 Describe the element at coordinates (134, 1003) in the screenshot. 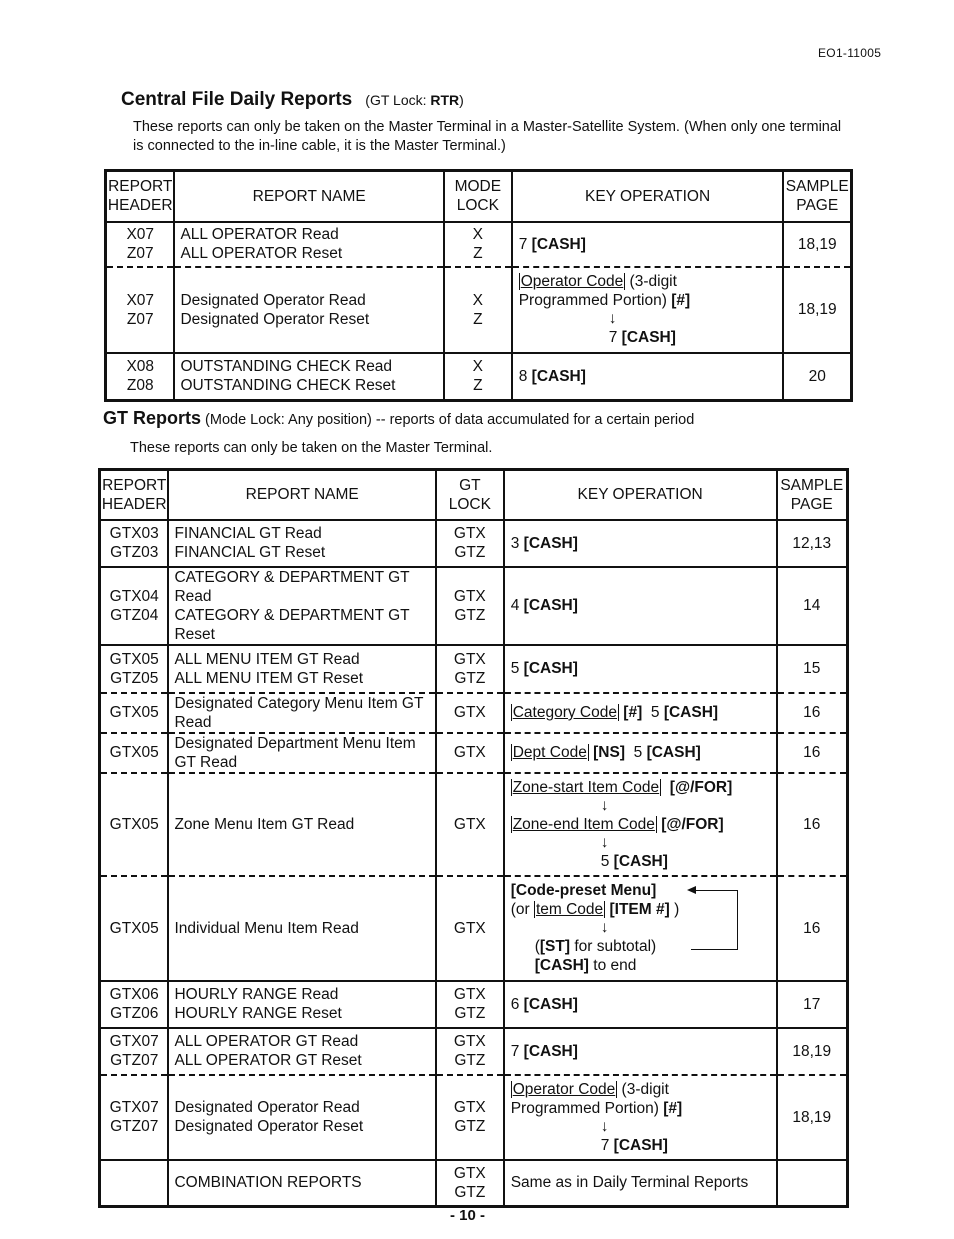

I see `report-header-cell: GTX06 GTZ06` at that location.